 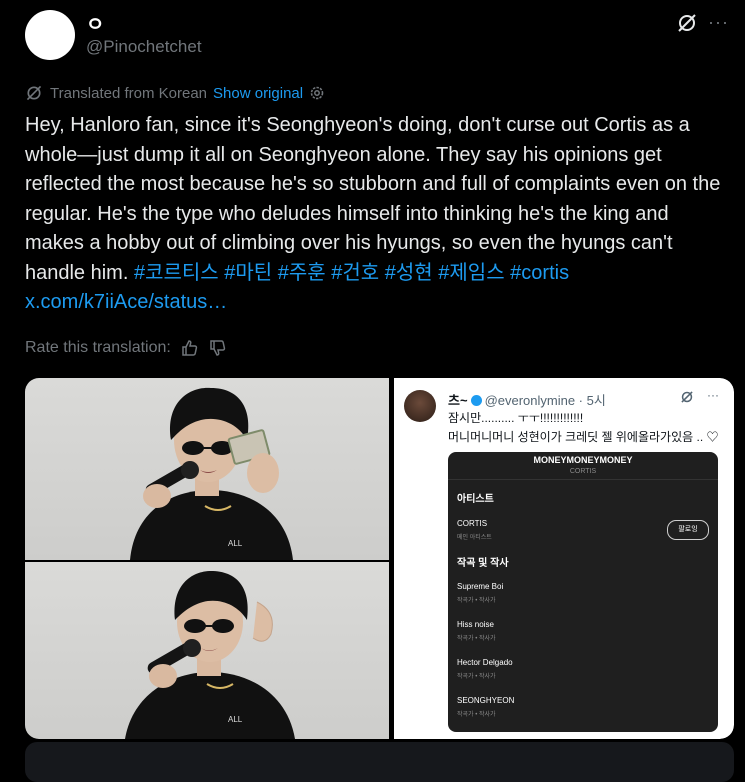 What do you see at coordinates (420, 406) in the screenshot?
I see `screenshot-avatar` at bounding box center [420, 406].